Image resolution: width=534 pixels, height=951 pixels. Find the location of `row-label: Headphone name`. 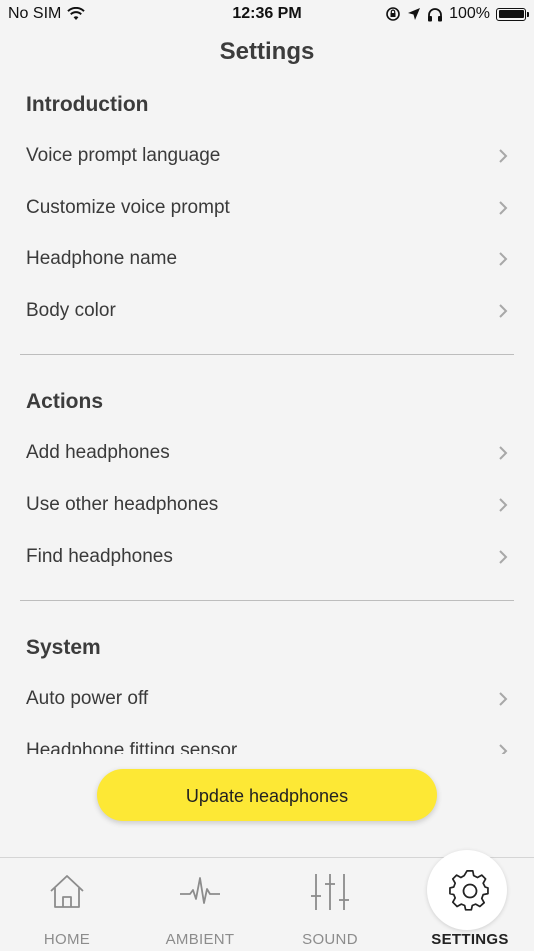

row-label: Headphone name is located at coordinates (102, 259).